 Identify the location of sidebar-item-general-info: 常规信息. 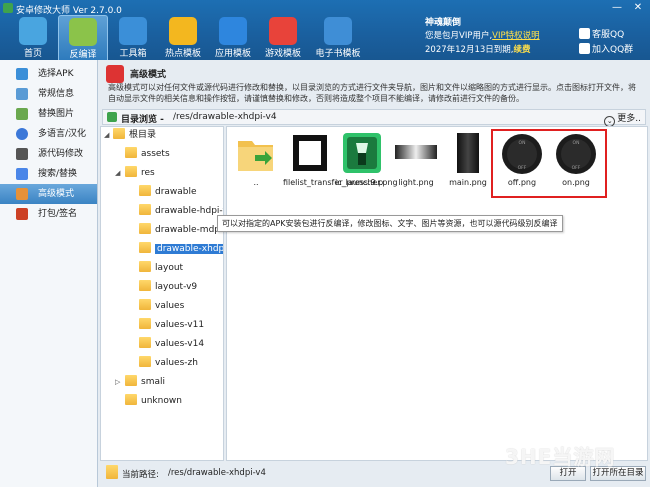
(48, 94).